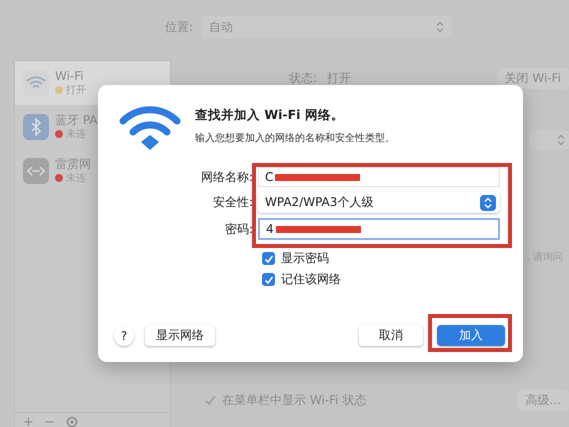 The width and height of the screenshot is (569, 427). What do you see at coordinates (71, 421) in the screenshot?
I see `gear-icon` at bounding box center [71, 421].